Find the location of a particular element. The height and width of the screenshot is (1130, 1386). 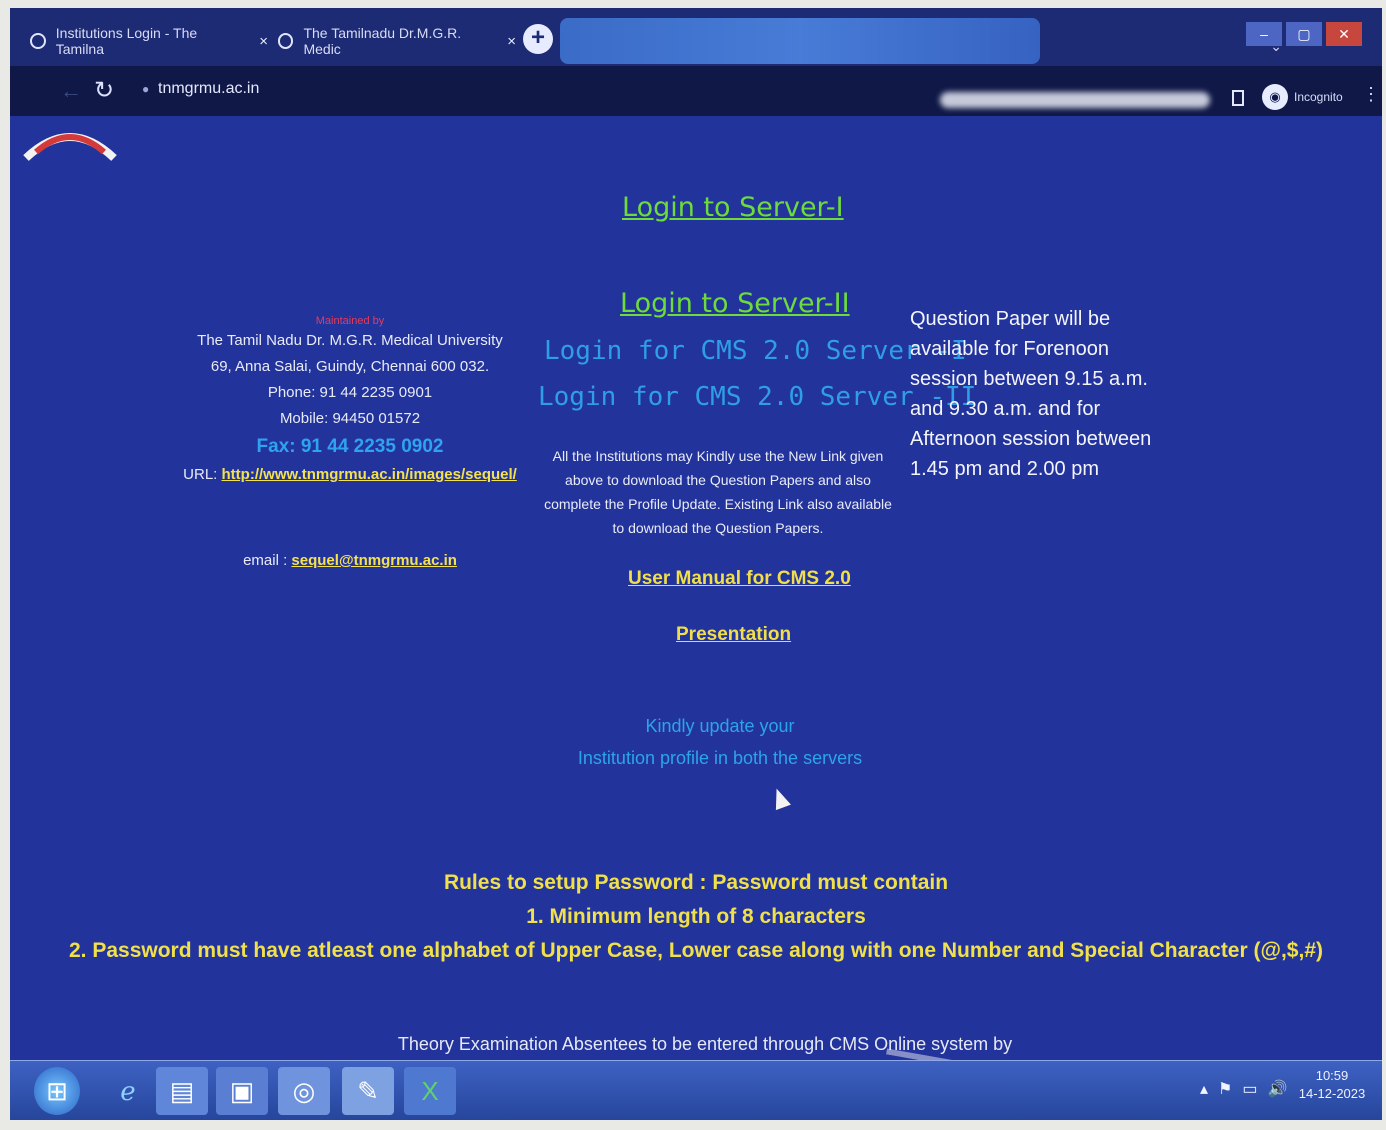

taskbar: ⊞ ℯ ▤ ▣ ◎ ✎ X ▴⚑▭🔊 10:59 14-12-2023 is located at coordinates (696, 1090).